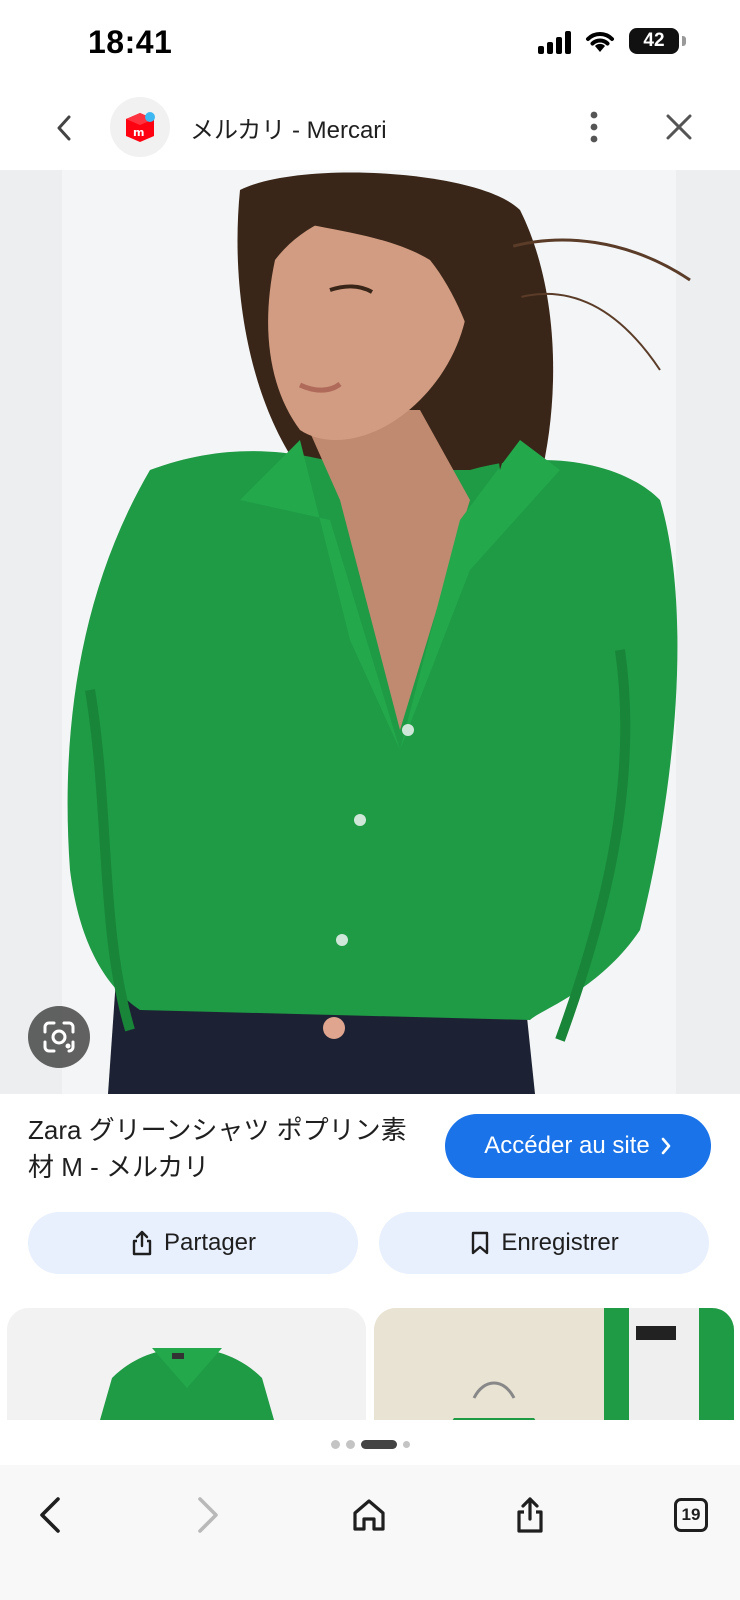 This screenshot has height=1600, width=740. What do you see at coordinates (210, 1242) in the screenshot?
I see `share-label: Partager` at bounding box center [210, 1242].